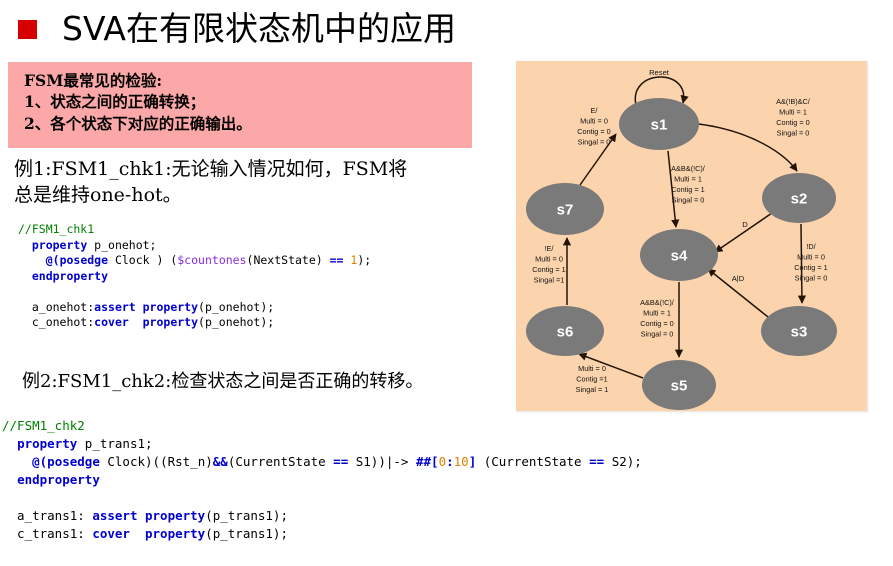  I want to click on callout-line-1: FSM最常见的检验:, so click(93, 80).